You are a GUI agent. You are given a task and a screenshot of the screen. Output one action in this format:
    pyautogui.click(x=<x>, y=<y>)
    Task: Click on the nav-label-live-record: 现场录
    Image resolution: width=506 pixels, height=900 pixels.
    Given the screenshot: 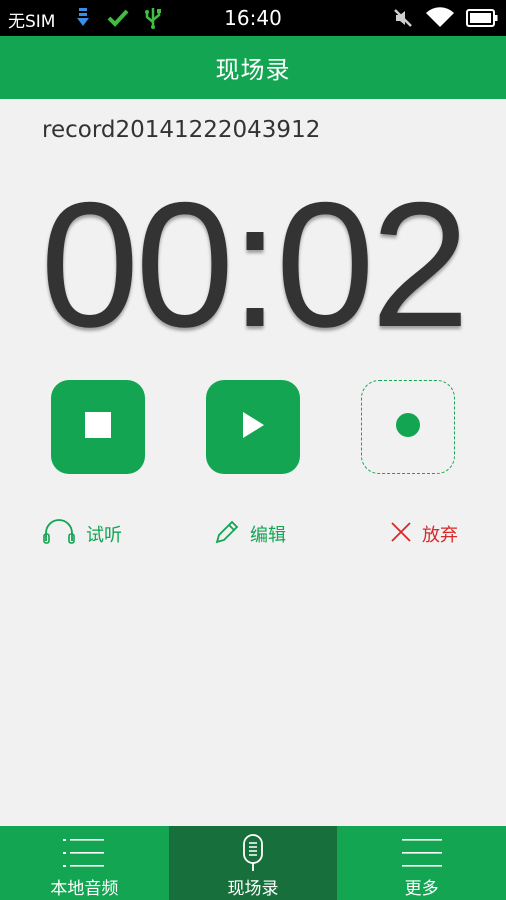 What is the action you would take?
    pyautogui.click(x=253, y=889)
    